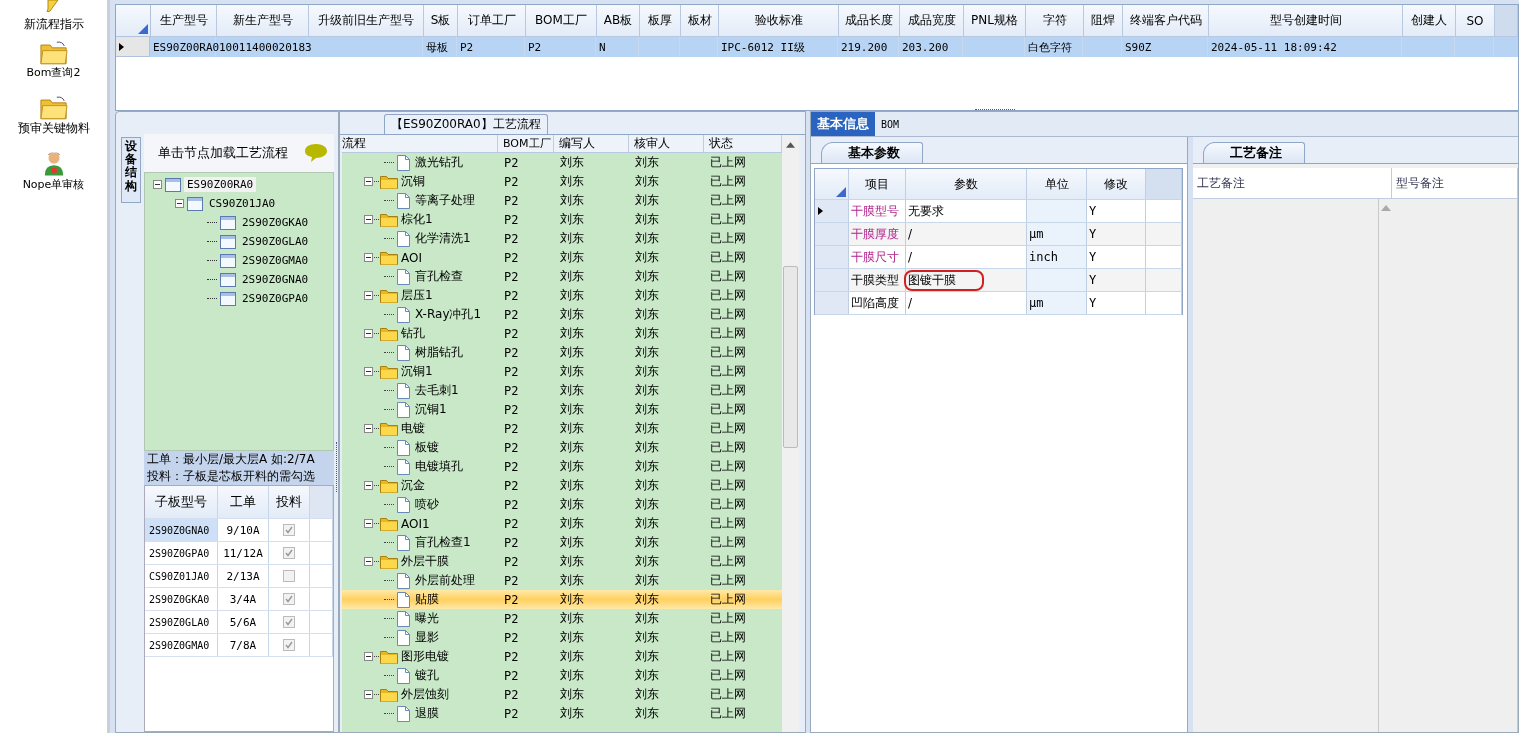 The height and width of the screenshot is (733, 1519). Describe the element at coordinates (439, 162) in the screenshot. I see `step-name: 激光钻孔` at that location.